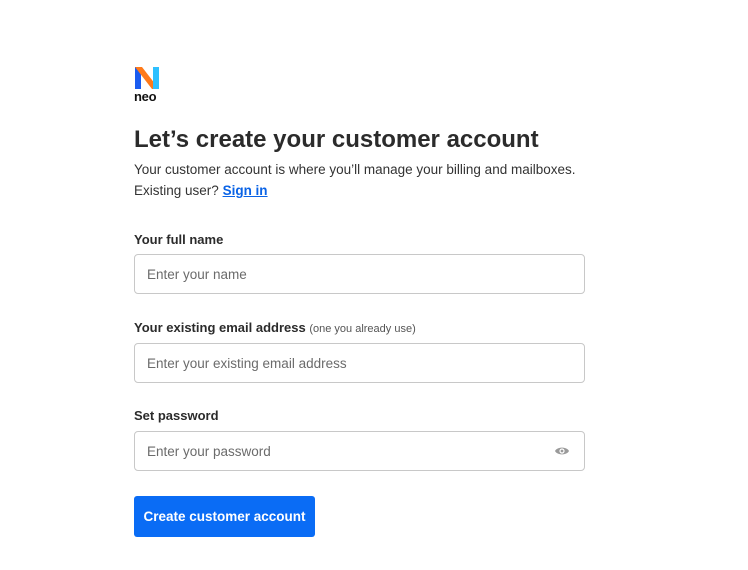  I want to click on brand-name: neo, so click(145, 96).